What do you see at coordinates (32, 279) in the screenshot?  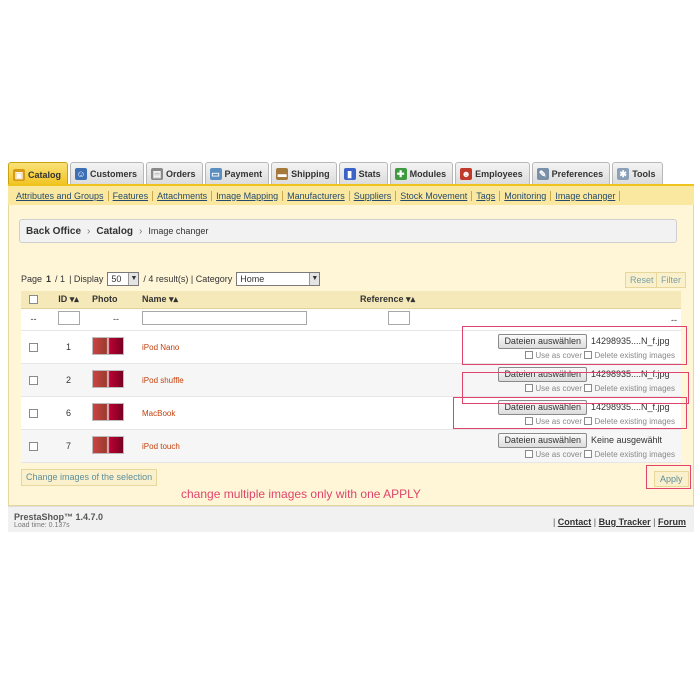 I see `page-label: Page` at bounding box center [32, 279].